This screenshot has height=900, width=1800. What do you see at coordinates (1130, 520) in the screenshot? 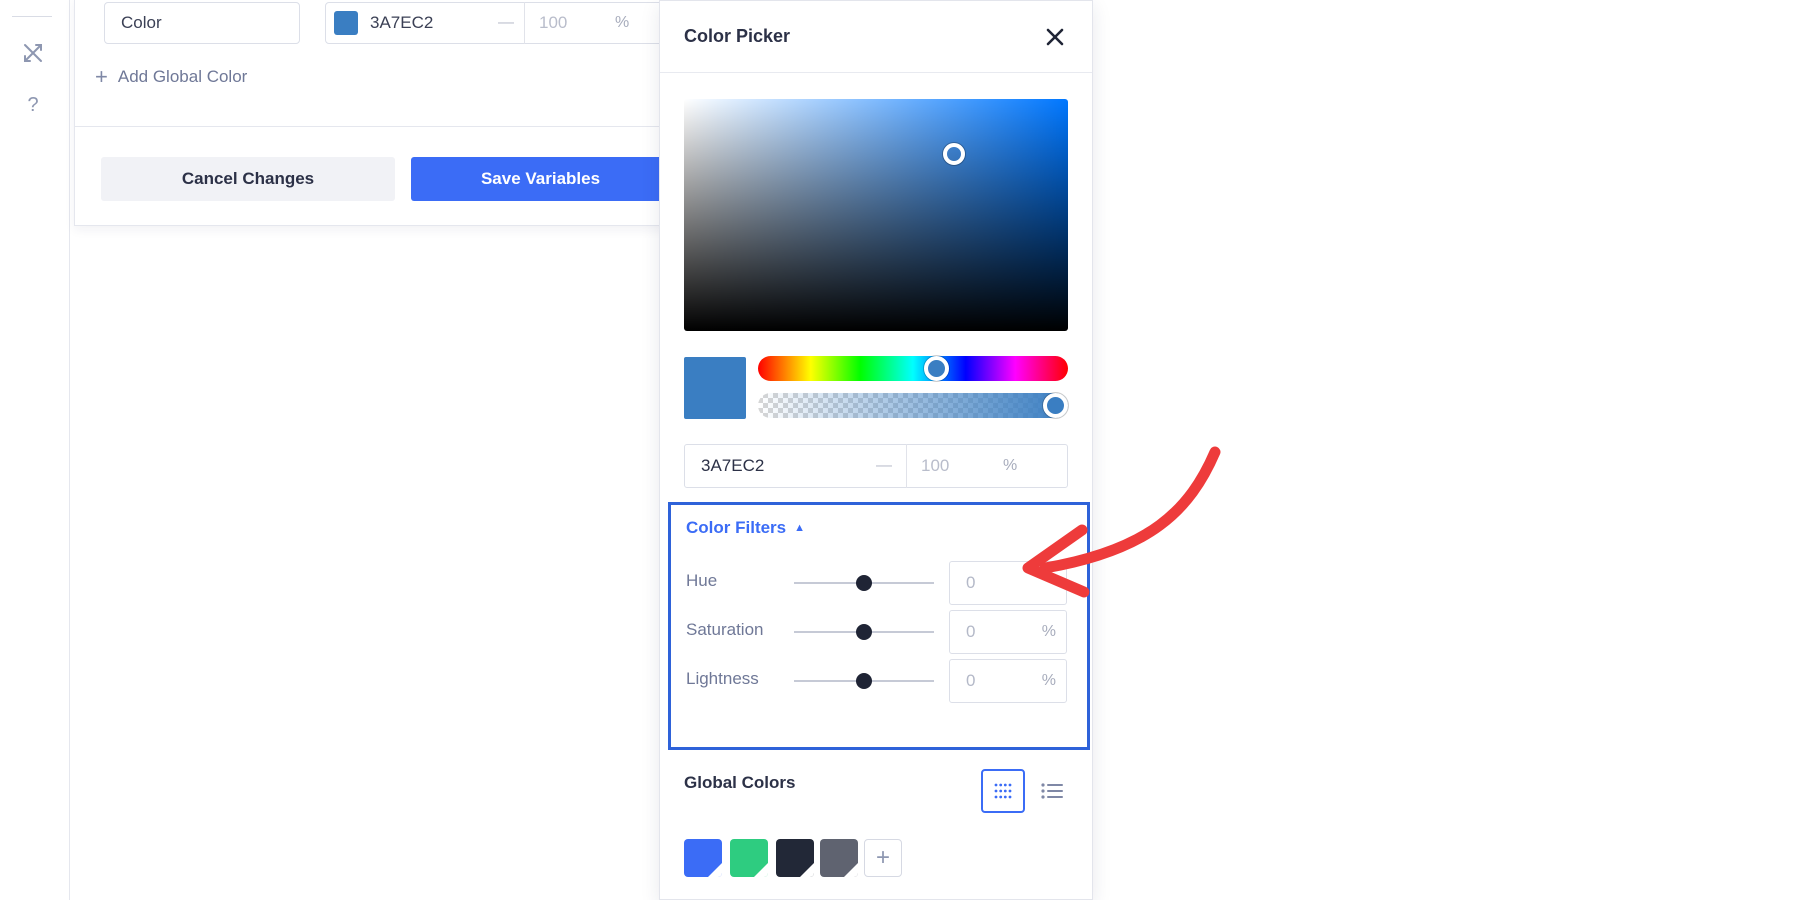
I see `annotation-arrow-icon` at bounding box center [1130, 520].